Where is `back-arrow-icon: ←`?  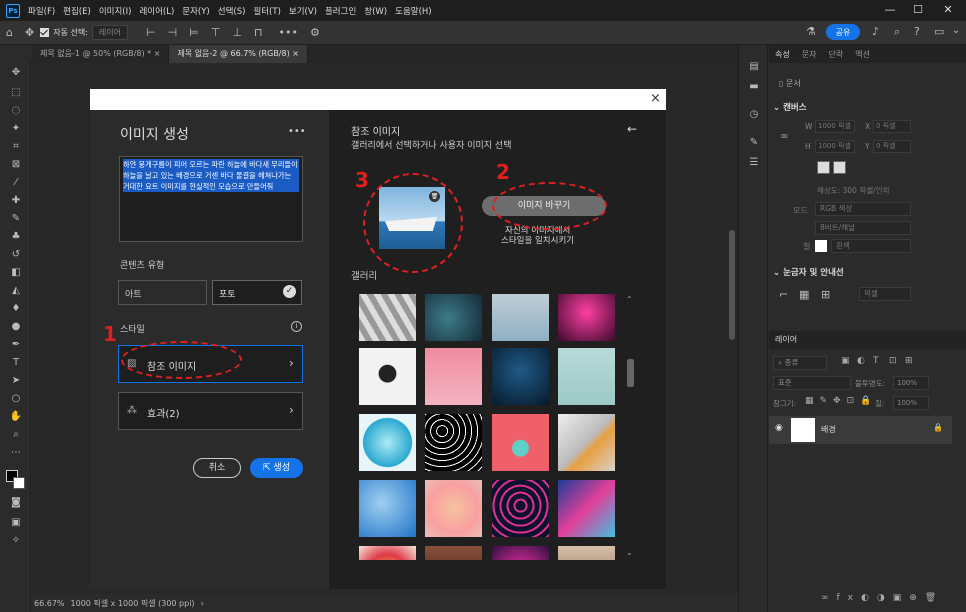
back-arrow-icon: ← is located at coordinates (632, 129).